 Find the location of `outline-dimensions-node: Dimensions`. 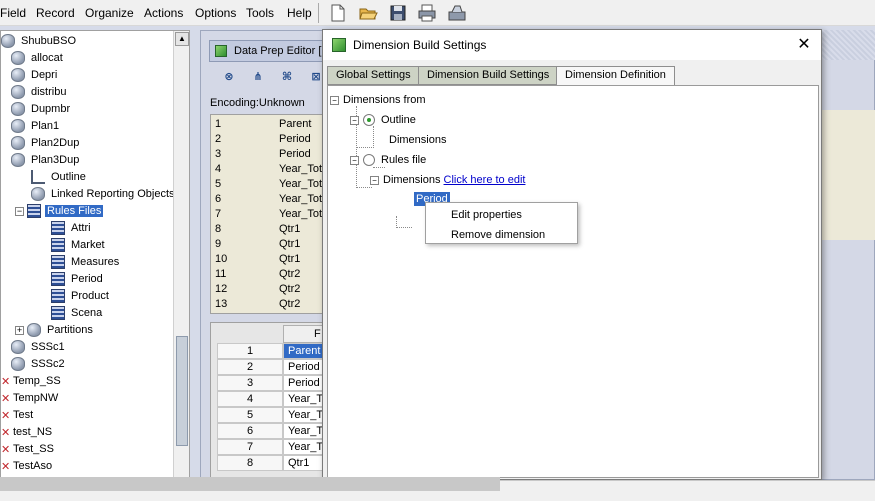

outline-dimensions-node: Dimensions is located at coordinates (417, 140).